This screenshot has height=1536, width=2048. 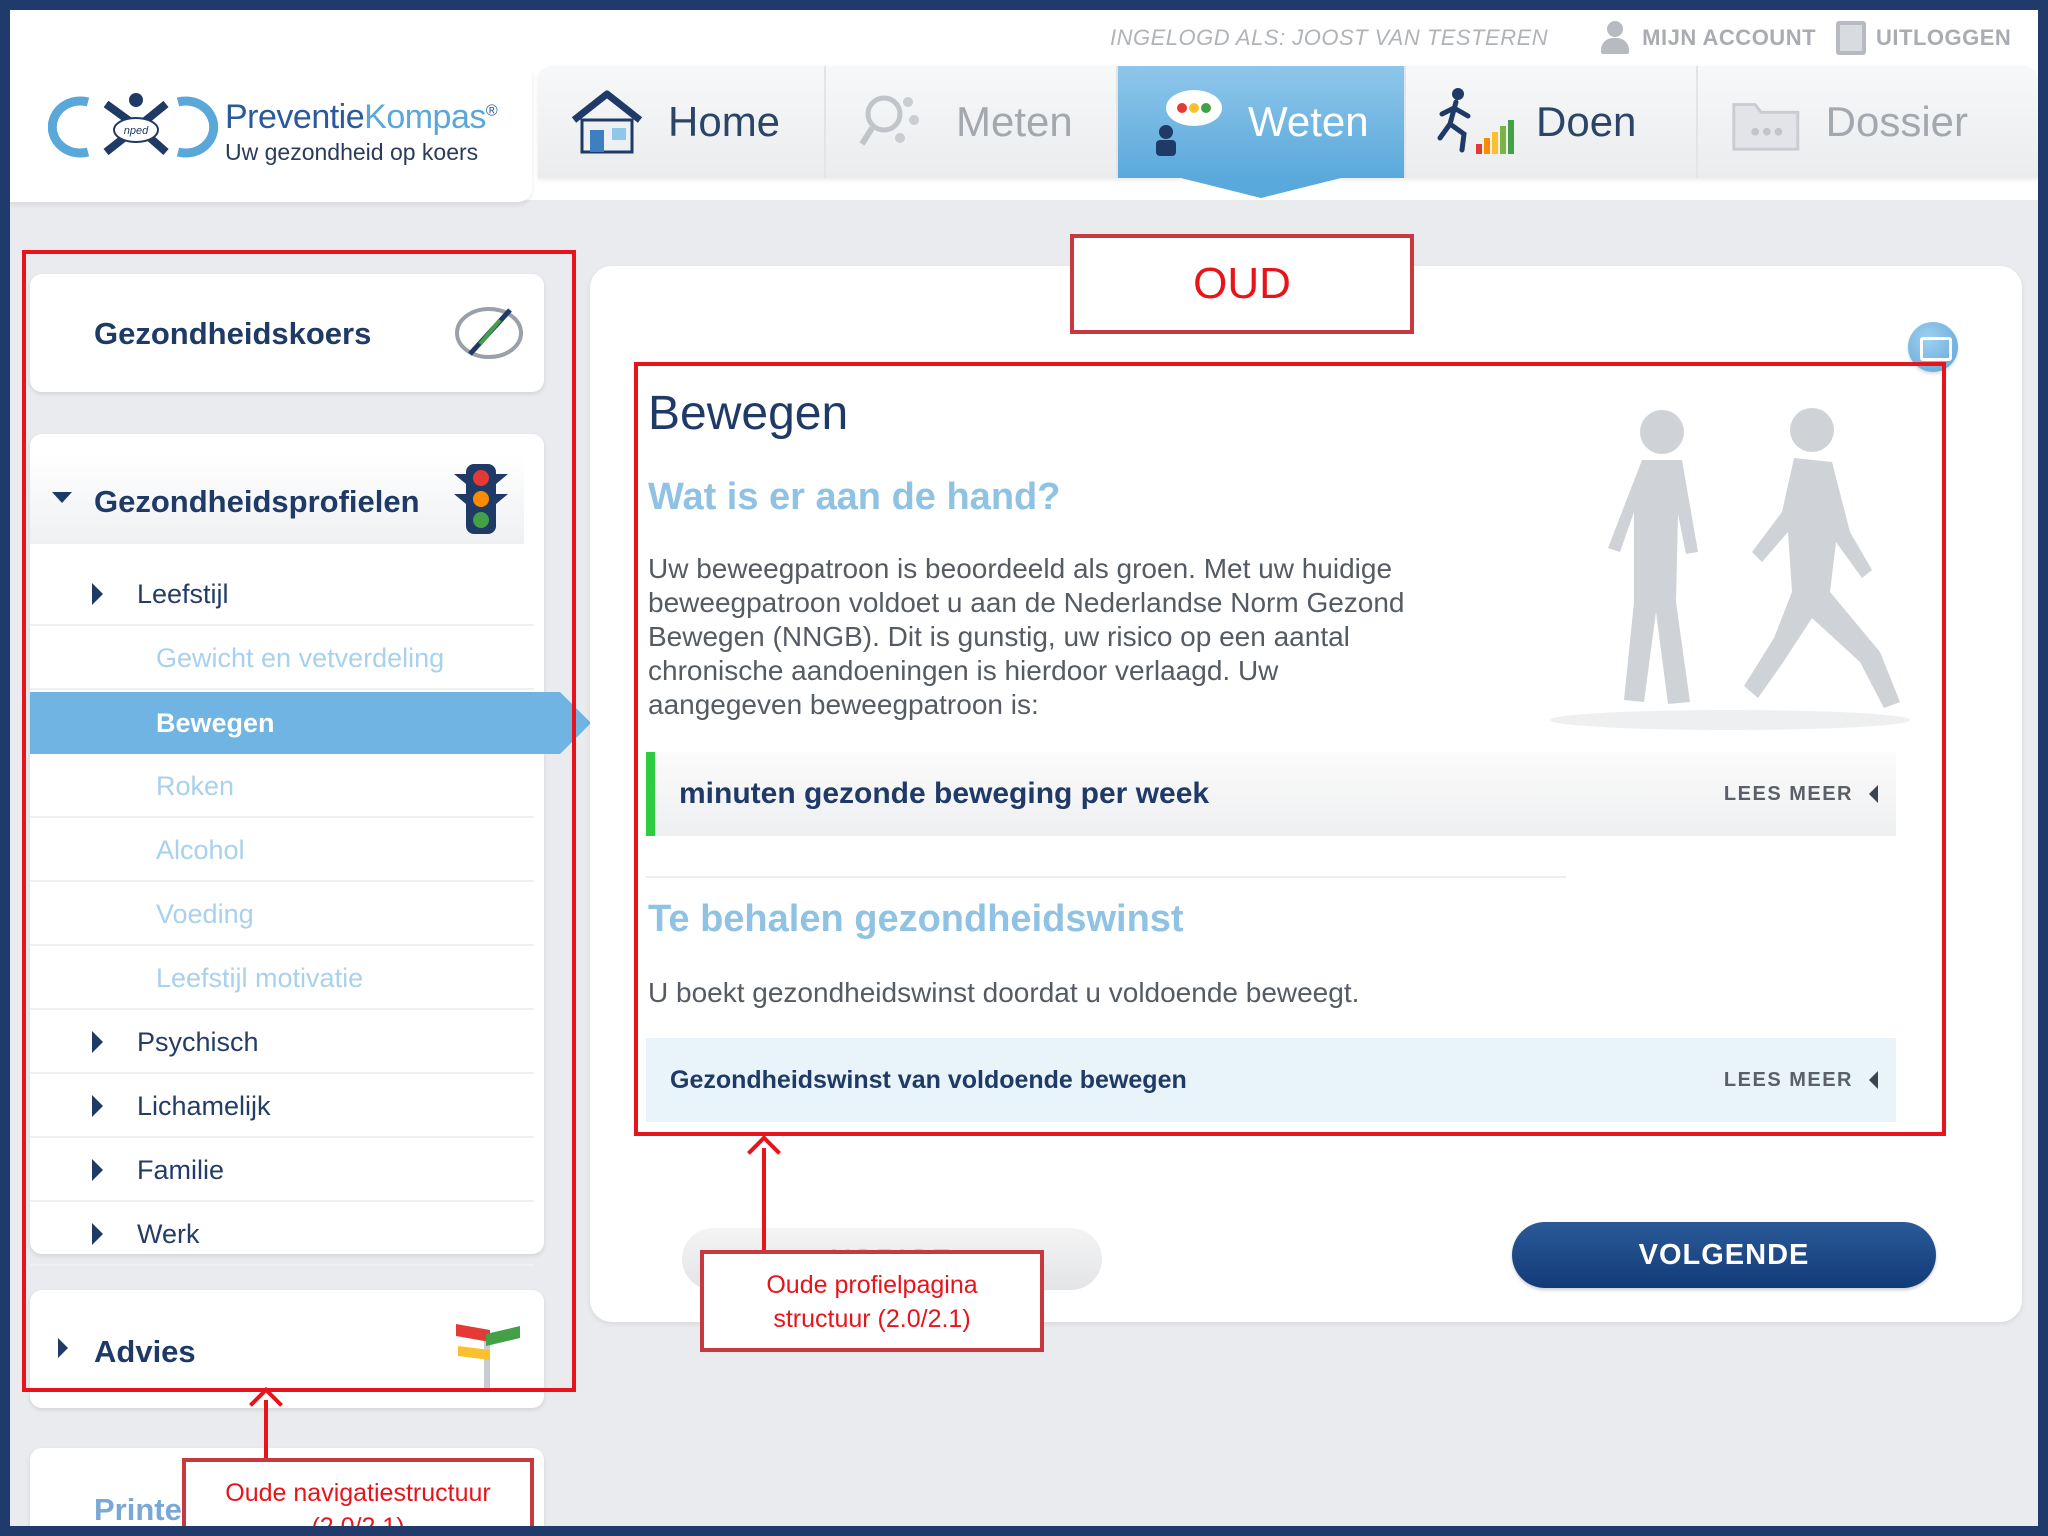 I want to click on logout-link: UITLOGGEN, so click(x=1923, y=38).